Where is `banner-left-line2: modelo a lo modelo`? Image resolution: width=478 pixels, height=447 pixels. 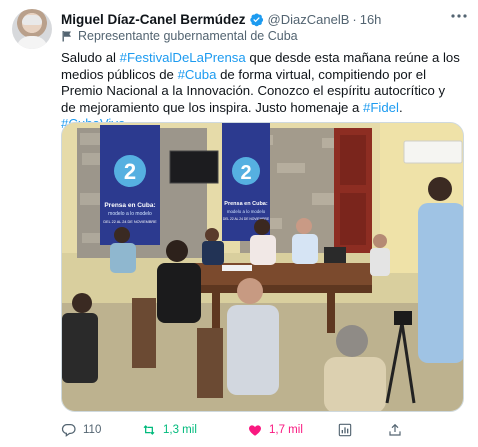 banner-left-line2: modelo a lo modelo is located at coordinates (130, 214).